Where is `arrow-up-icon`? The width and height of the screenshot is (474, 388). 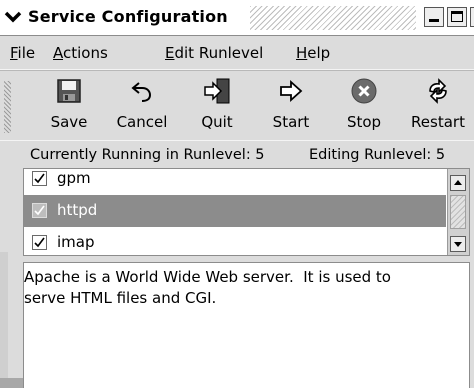 arrow-up-icon is located at coordinates (458, 182).